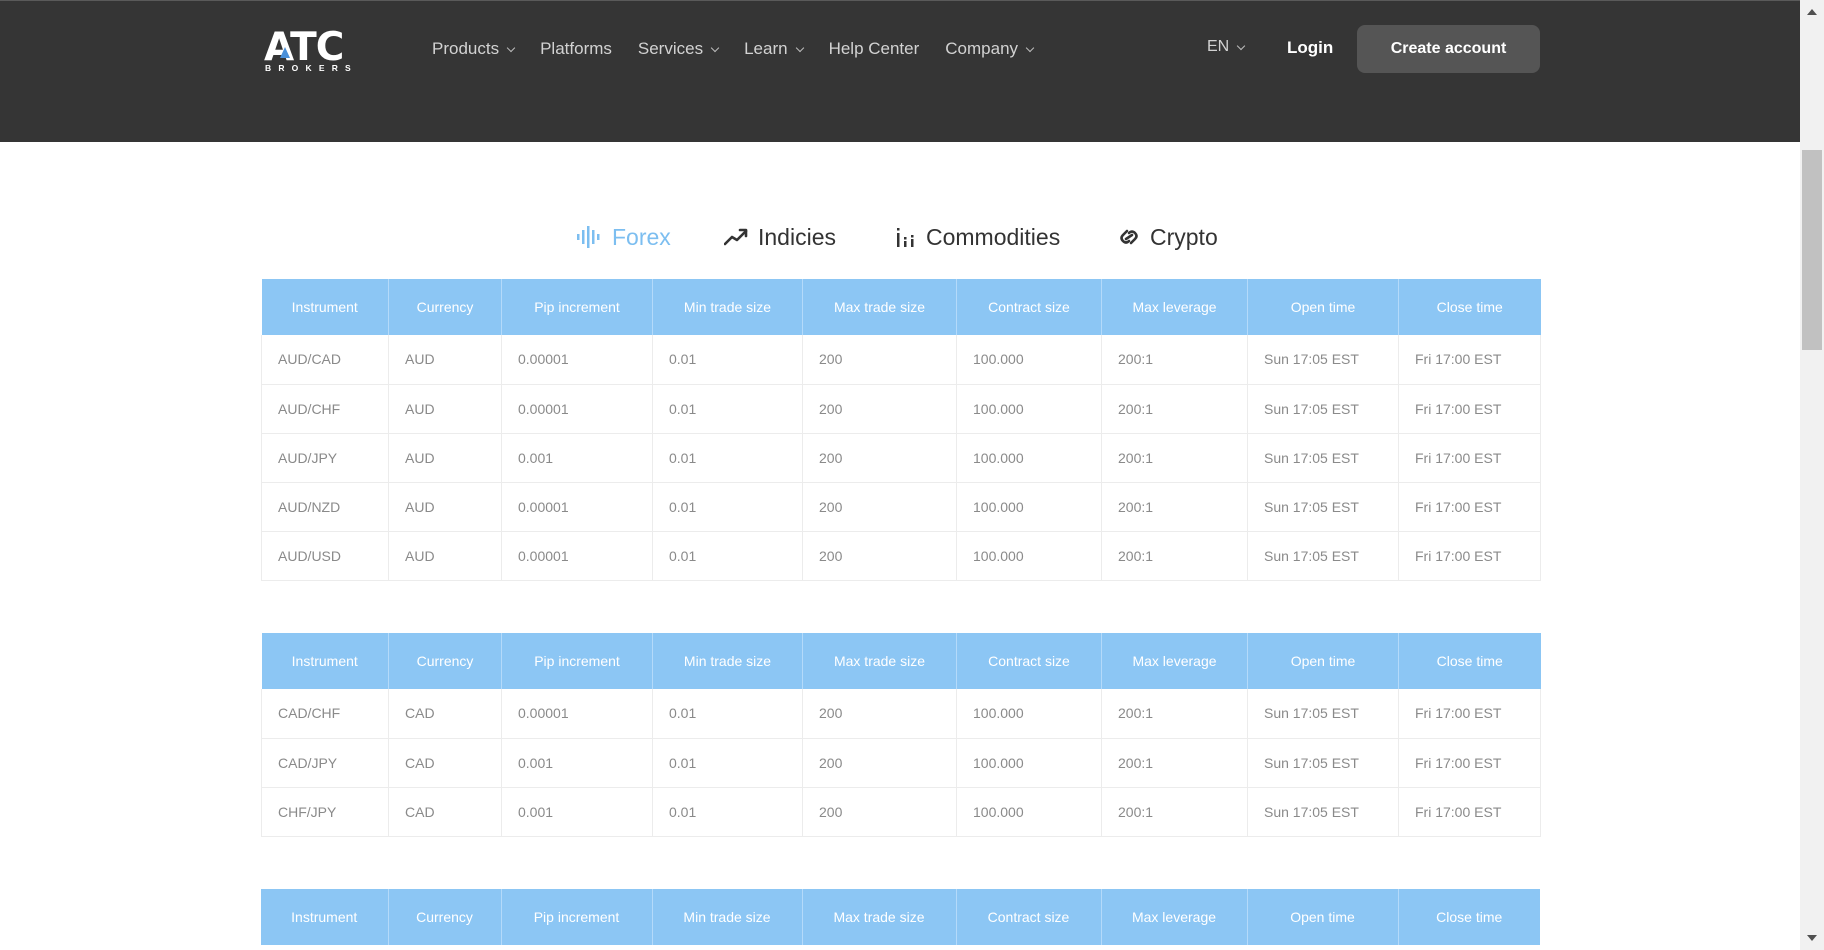  I want to click on tab-forex: Forex, so click(623, 237).